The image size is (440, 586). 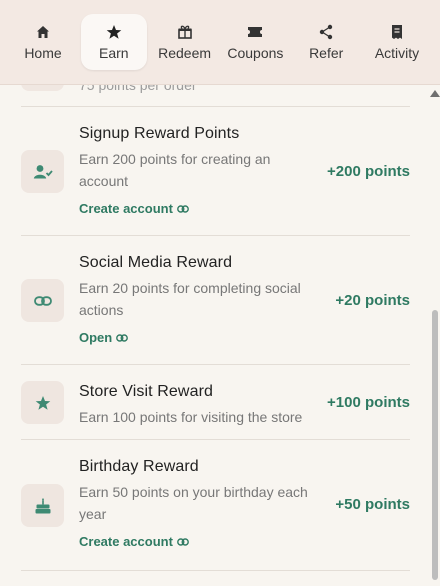 I want to click on scrollbar-thumb, so click(x=435, y=445).